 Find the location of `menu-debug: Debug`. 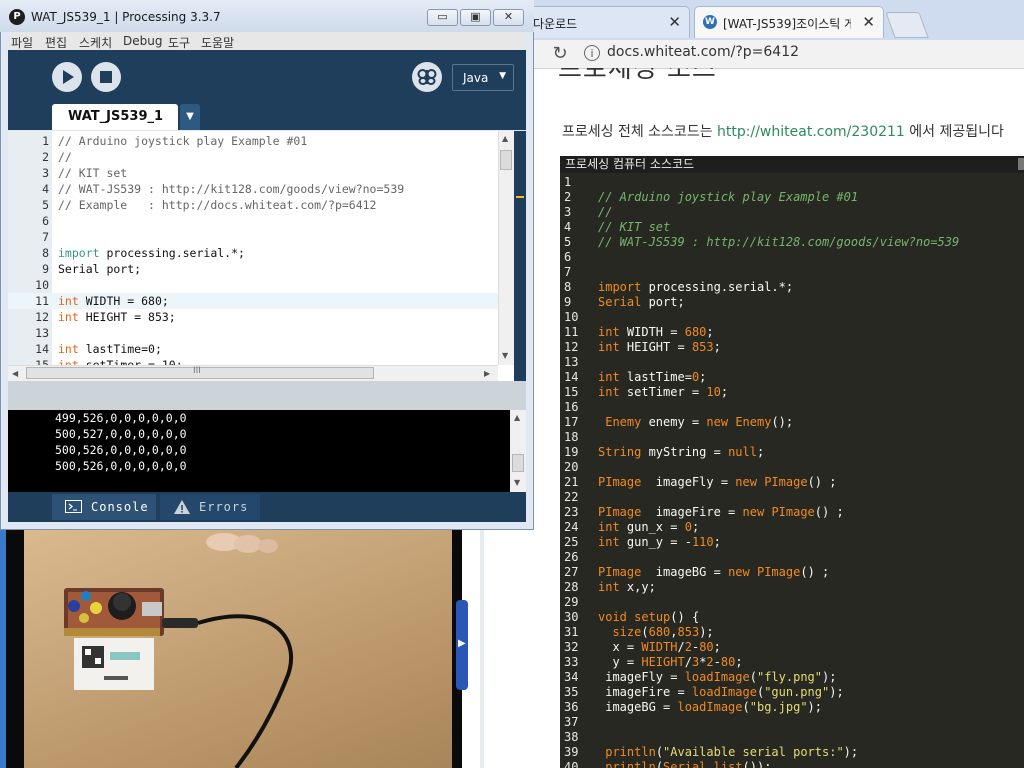

menu-debug: Debug is located at coordinates (142, 41).